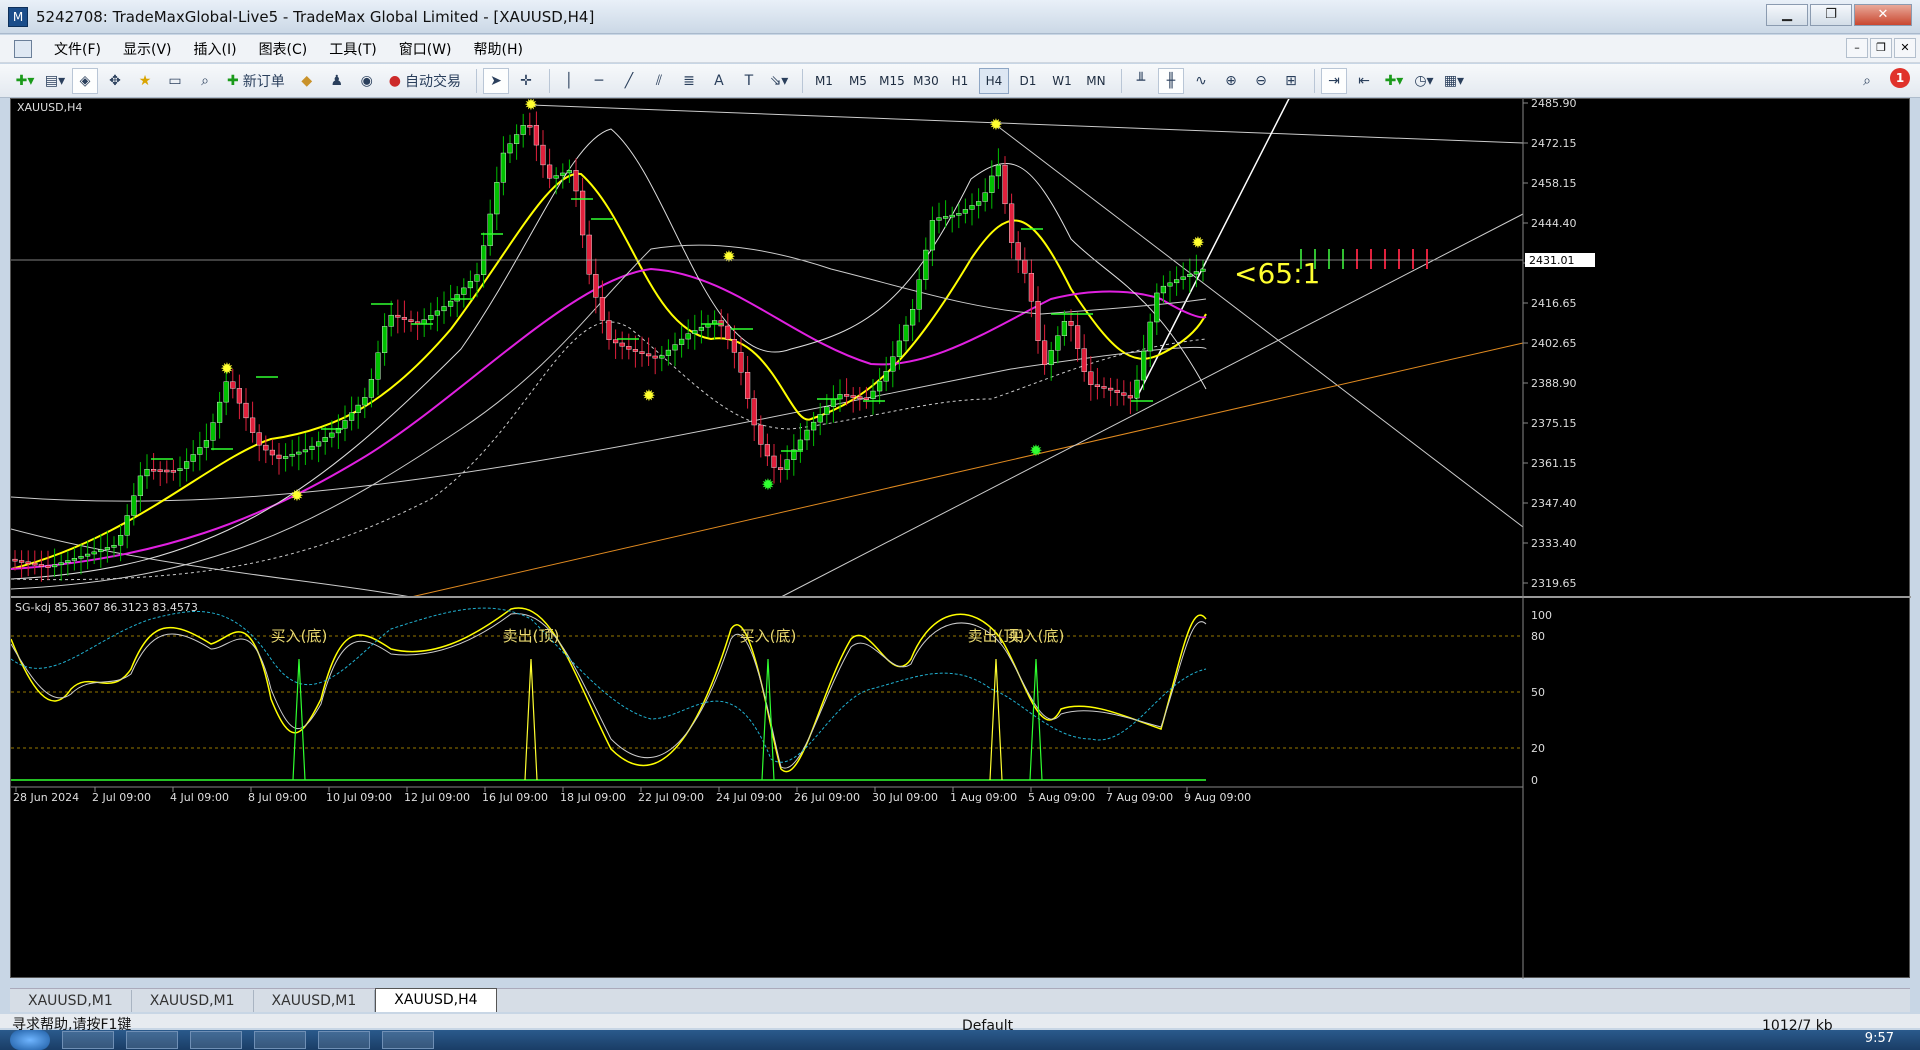 The image size is (1920, 1050). Describe the element at coordinates (1231, 81) in the screenshot. I see `zoom-in-icon: ⊕` at that location.